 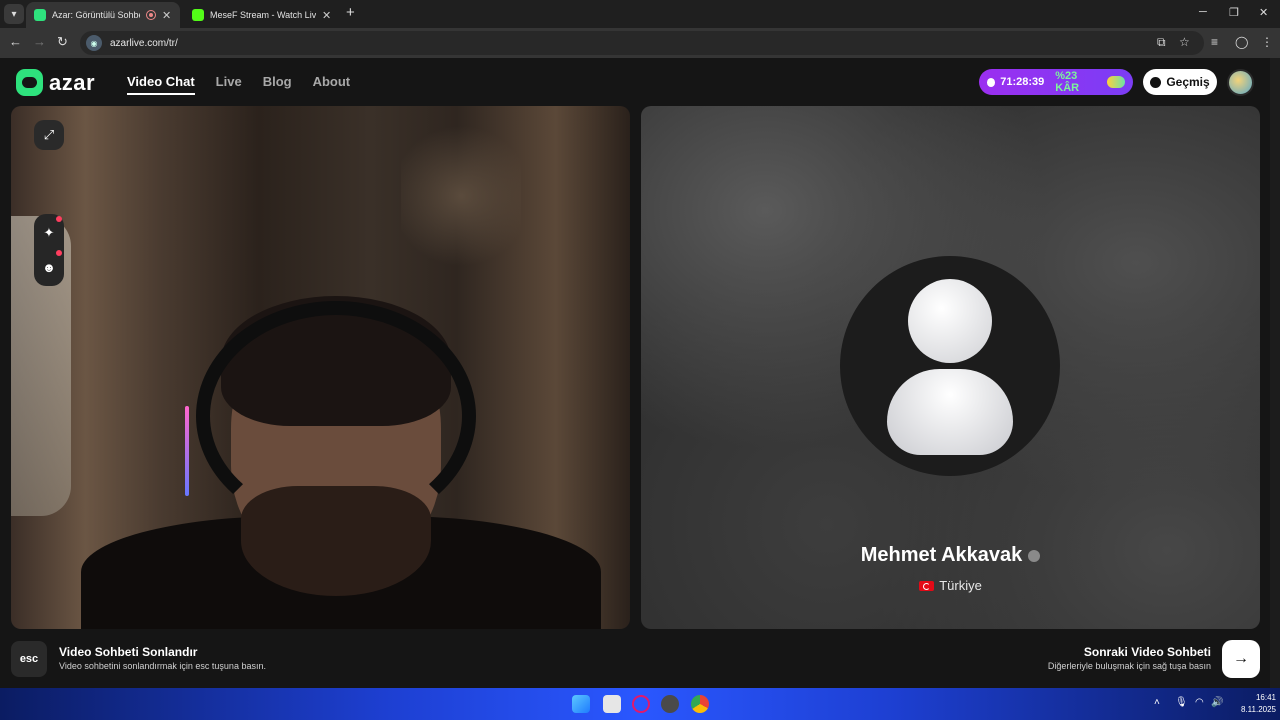 What do you see at coordinates (1240, 82) in the screenshot?
I see `user-avatar` at bounding box center [1240, 82].